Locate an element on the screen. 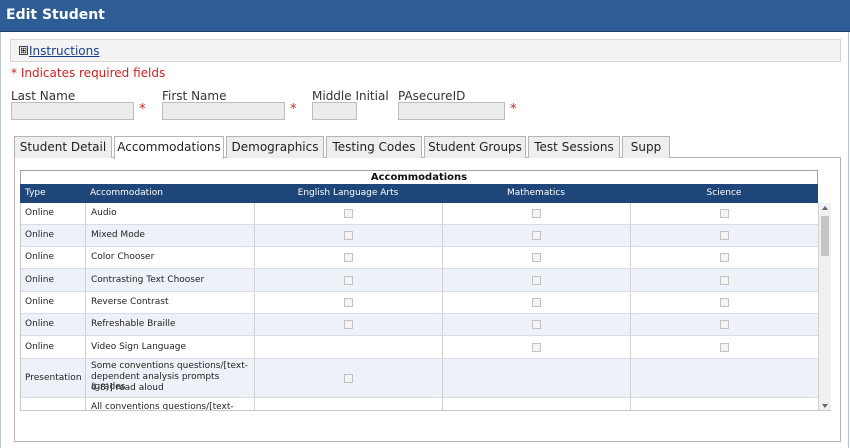 The width and height of the screenshot is (850, 448). middle-initial-input is located at coordinates (334, 111).